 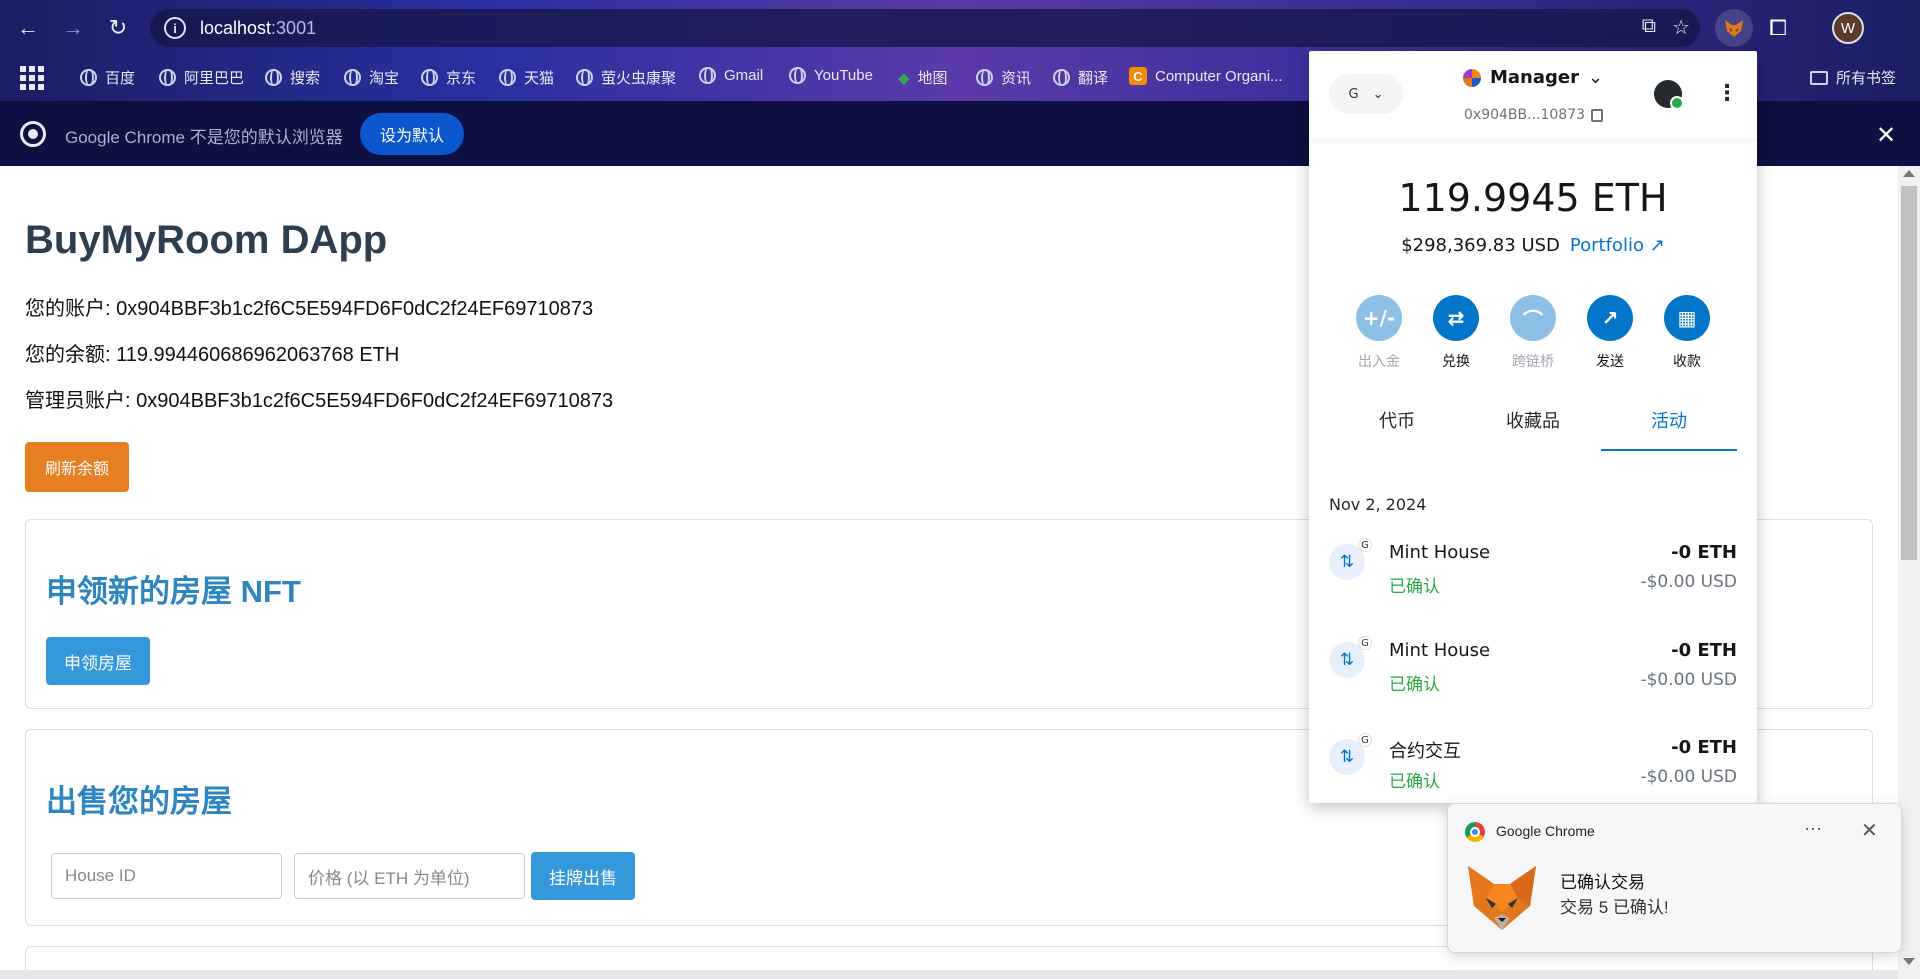 What do you see at coordinates (1472, 77) in the screenshot?
I see `account-avatar` at bounding box center [1472, 77].